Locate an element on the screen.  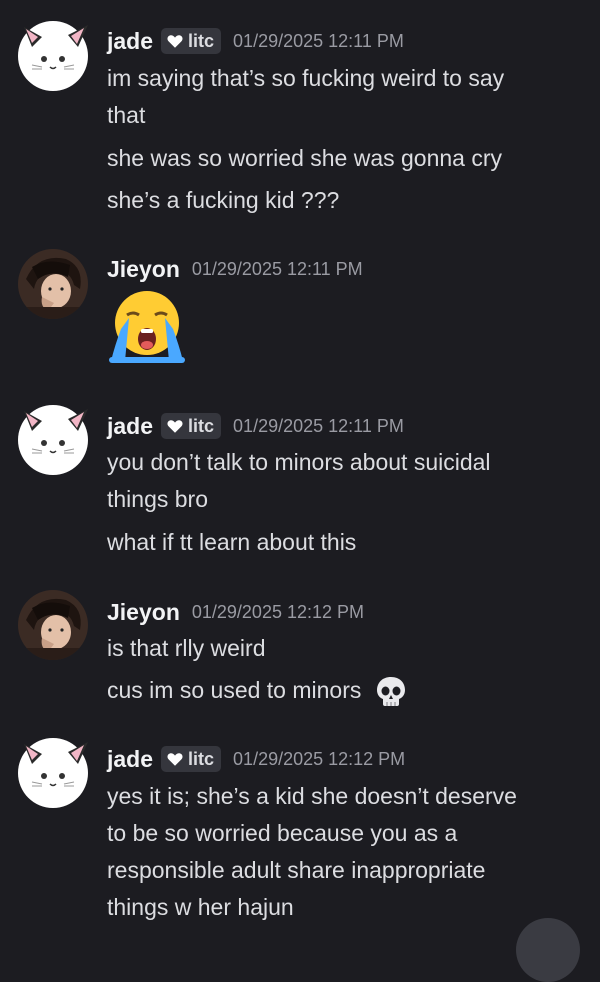
message-line: things w her hajun is located at coordinates (200, 907).